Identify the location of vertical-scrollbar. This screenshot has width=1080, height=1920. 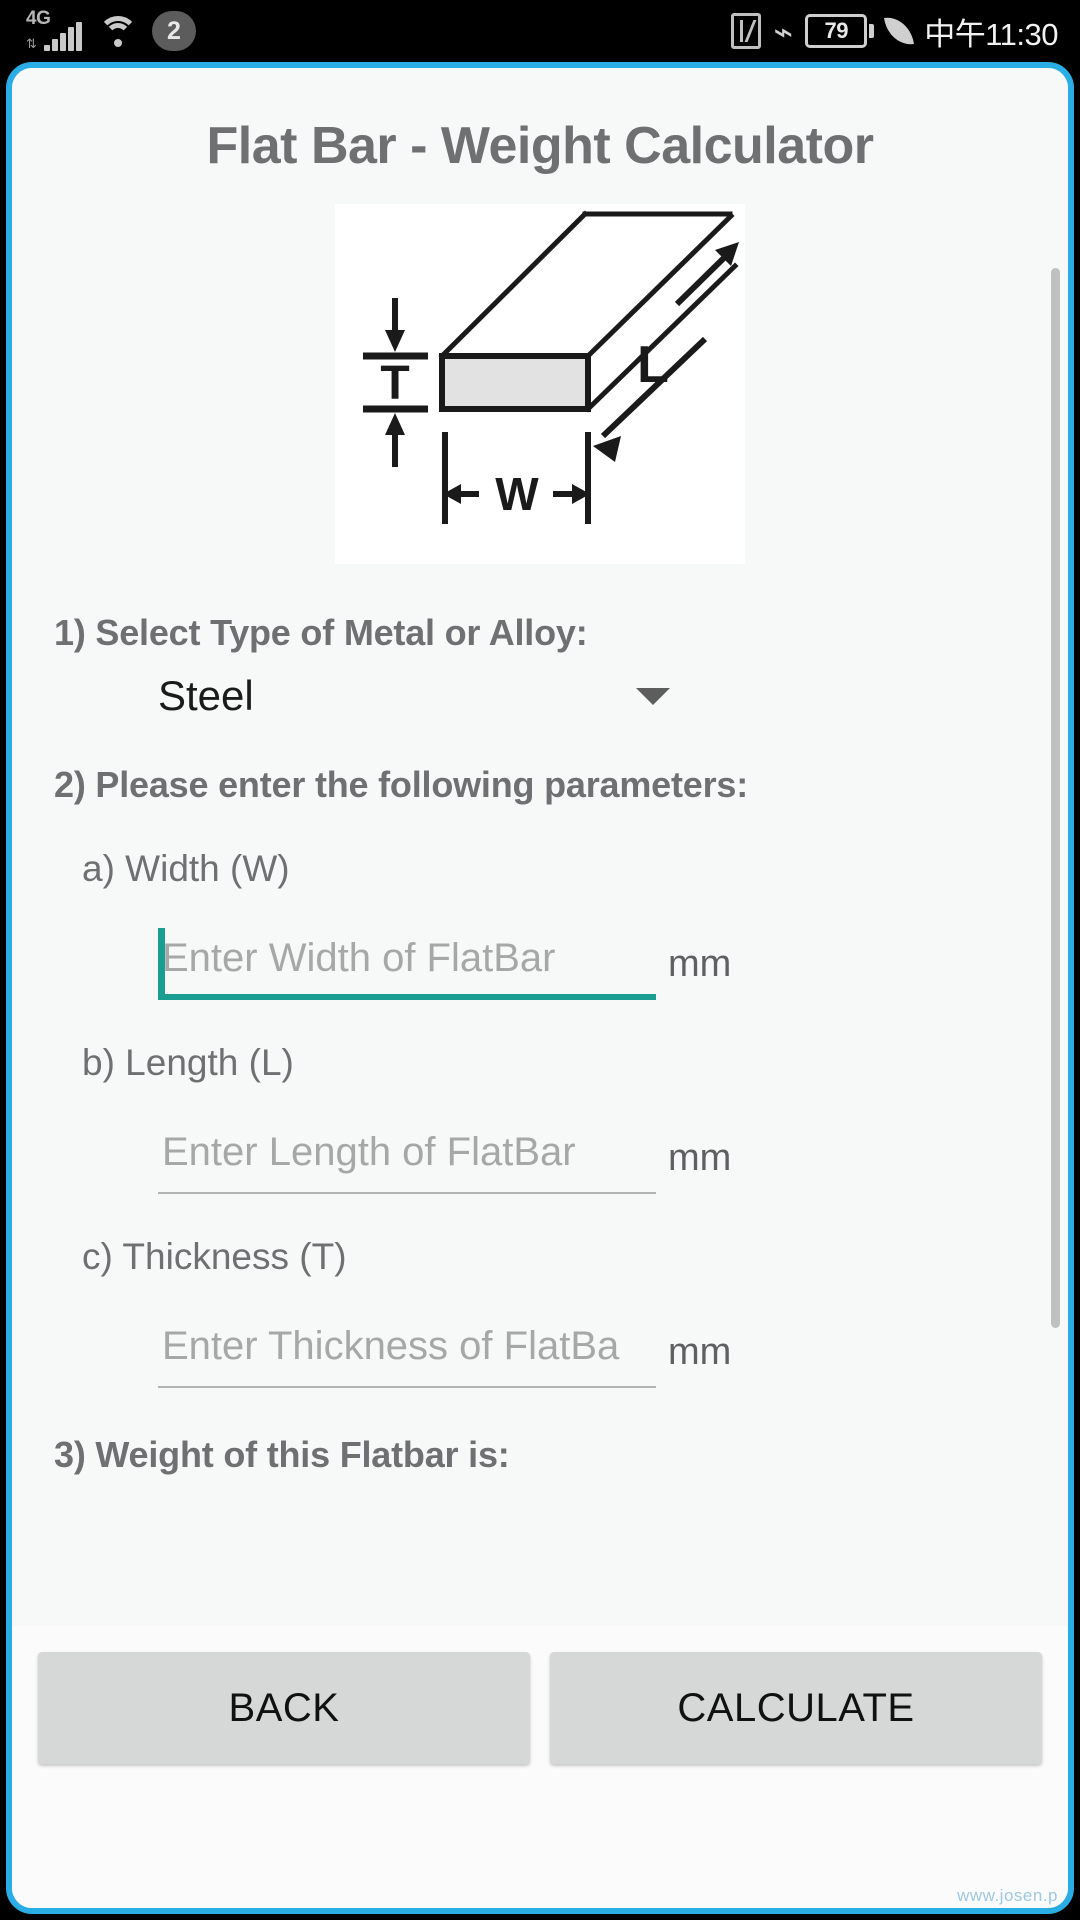
(1055, 798).